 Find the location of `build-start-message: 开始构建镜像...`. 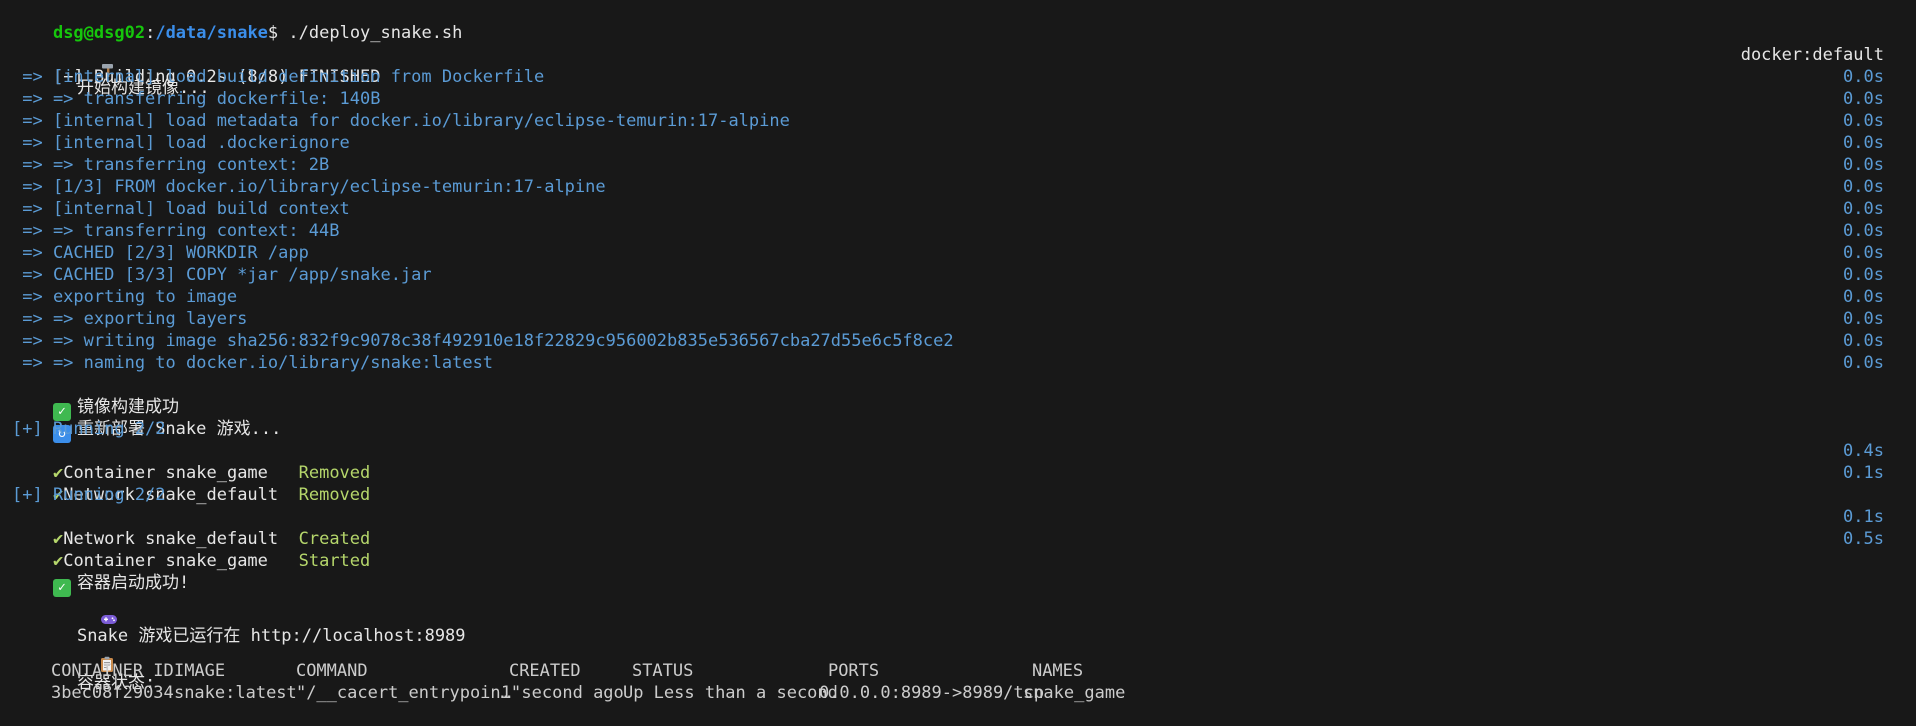

build-start-message: 开始构建镜像... is located at coordinates (964, 60).